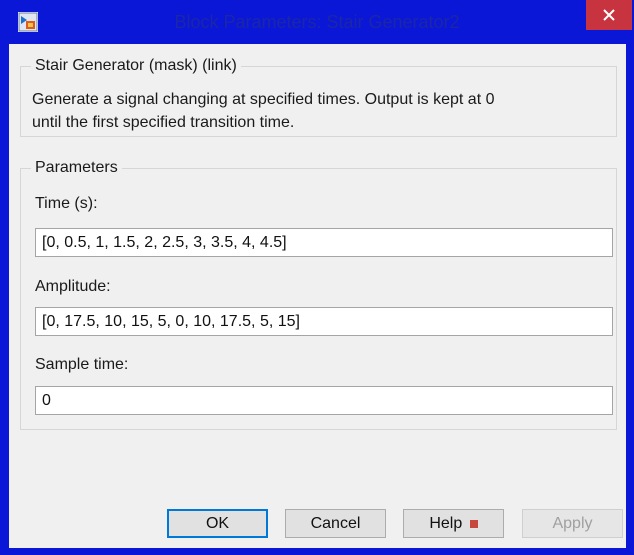 The height and width of the screenshot is (555, 634). Describe the element at coordinates (324, 400) in the screenshot. I see `sample-time-input: 0` at that location.